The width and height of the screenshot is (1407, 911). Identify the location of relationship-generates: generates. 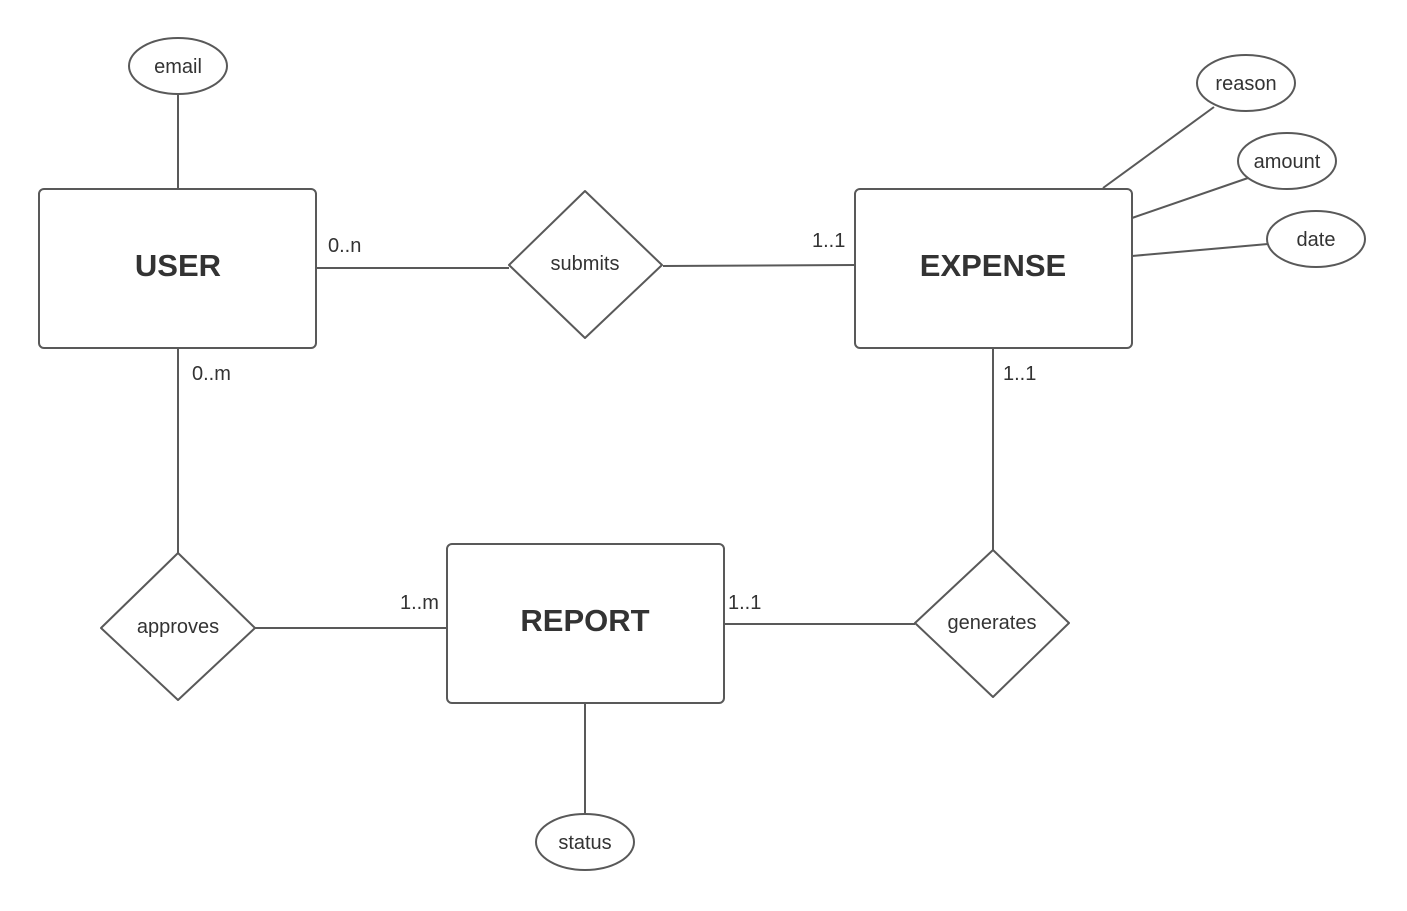
(992, 623).